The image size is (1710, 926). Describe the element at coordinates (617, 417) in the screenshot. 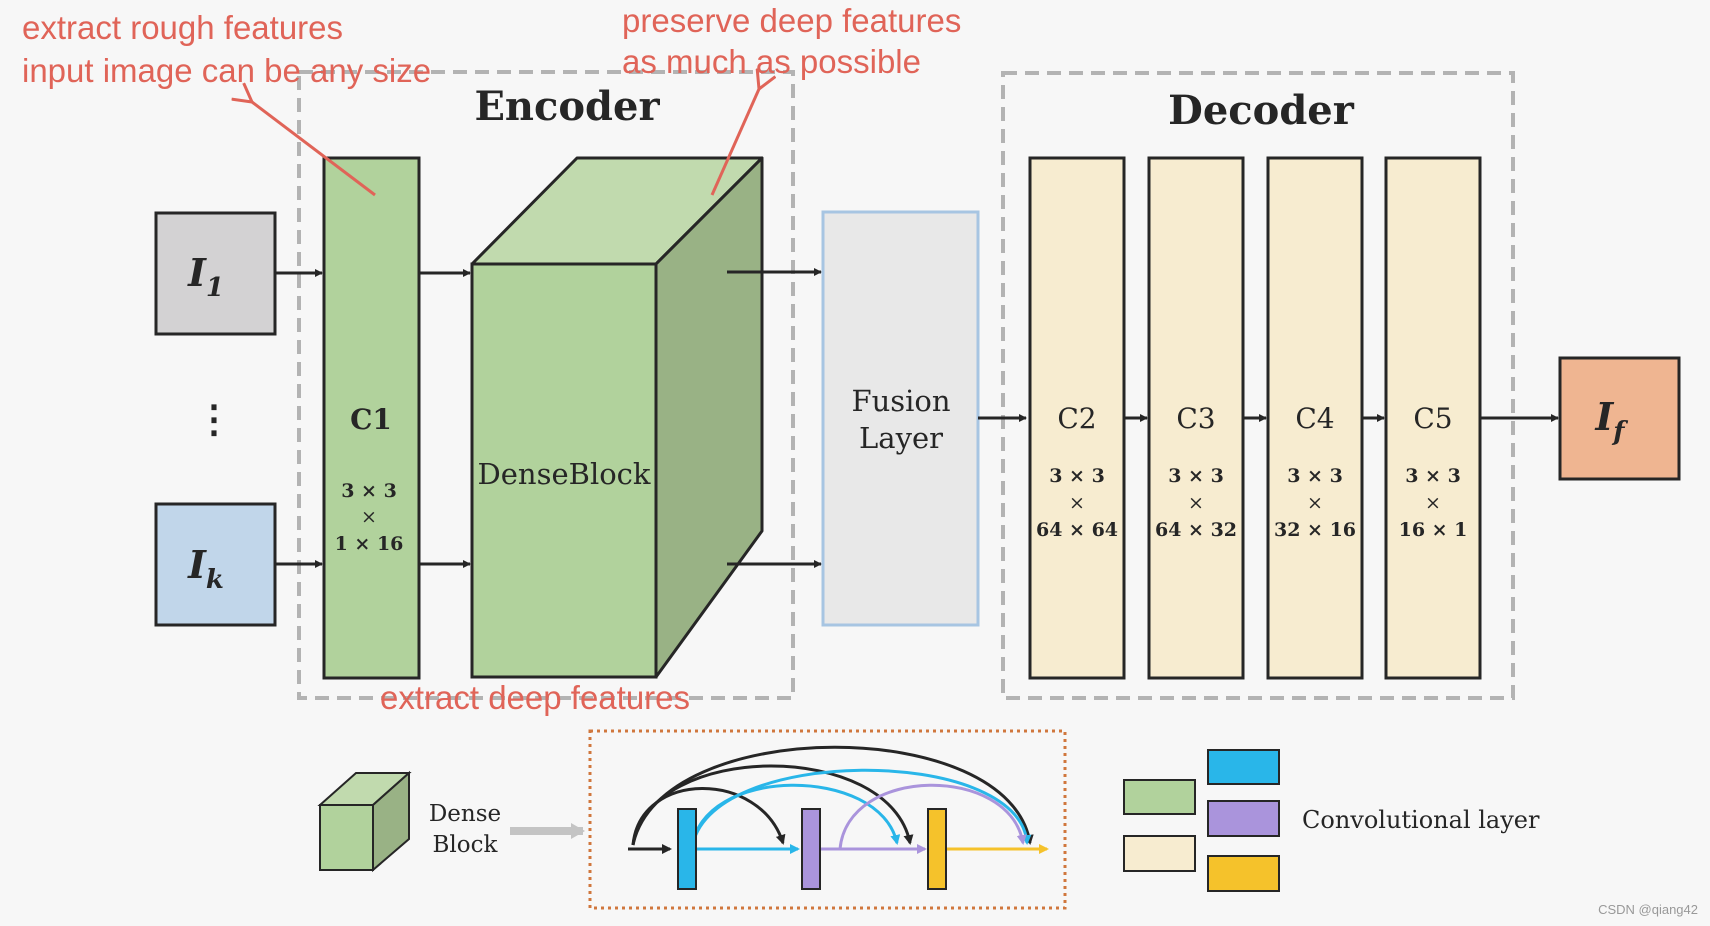

I see `denseblock-cube` at that location.